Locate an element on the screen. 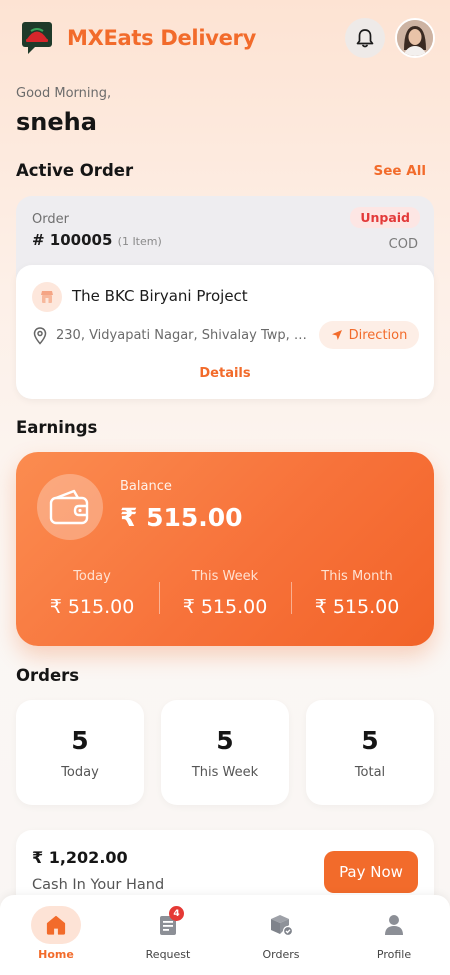 Image resolution: width=450 pixels, height=975 pixels. details-link: Details is located at coordinates (225, 373).